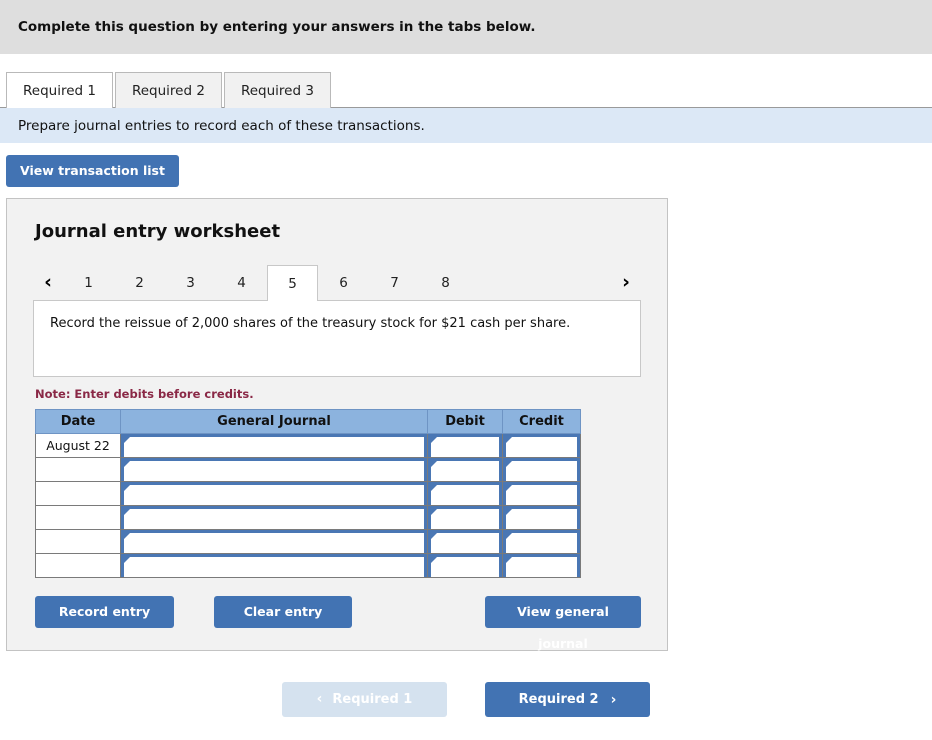 Image resolution: width=932 pixels, height=740 pixels. What do you see at coordinates (283, 612) in the screenshot?
I see `clear-entry-button: Clear entry` at bounding box center [283, 612].